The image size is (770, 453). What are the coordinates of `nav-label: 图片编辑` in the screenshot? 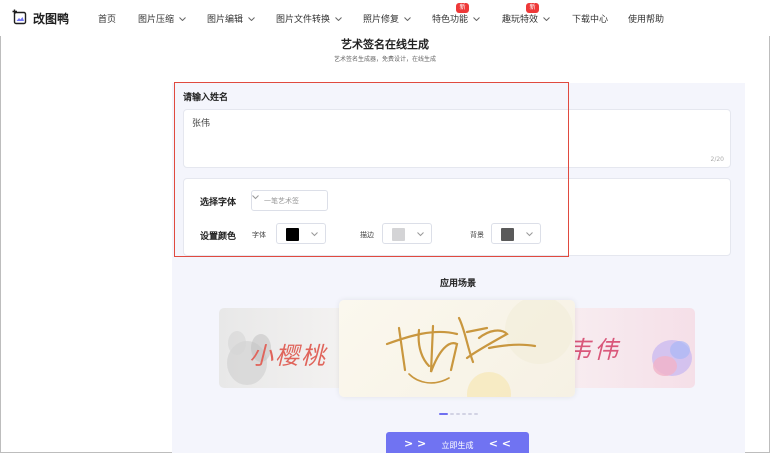 It's located at (225, 20).